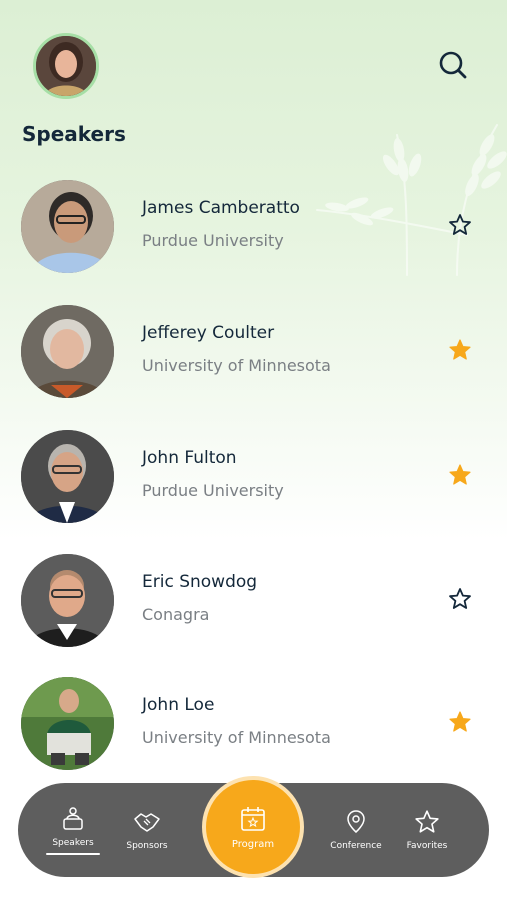 Image resolution: width=507 pixels, height=900 pixels. I want to click on page-title: Speakers, so click(74, 134).